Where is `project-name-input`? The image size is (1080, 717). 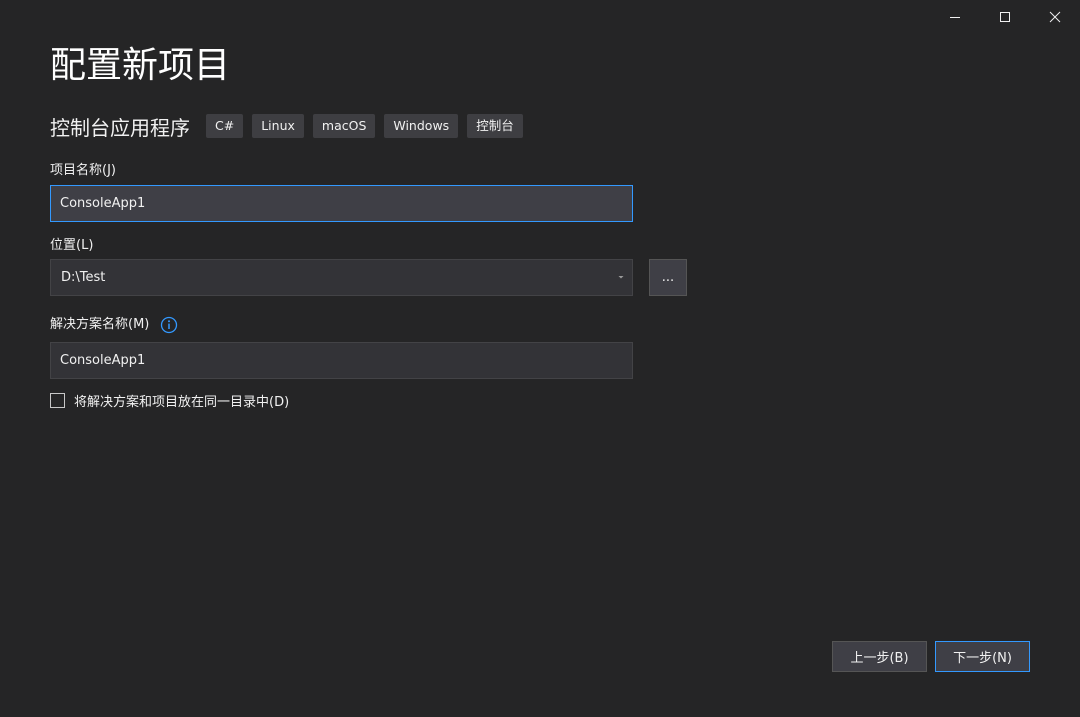
project-name-input is located at coordinates (341, 203).